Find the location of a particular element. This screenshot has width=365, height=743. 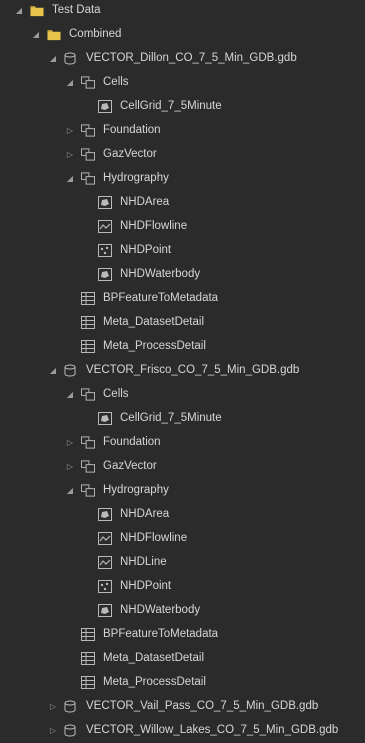

tree-node: ◢ VECTOR_Dillon_CO_7_5_Min_GDB.gdb is located at coordinates (182, 58).